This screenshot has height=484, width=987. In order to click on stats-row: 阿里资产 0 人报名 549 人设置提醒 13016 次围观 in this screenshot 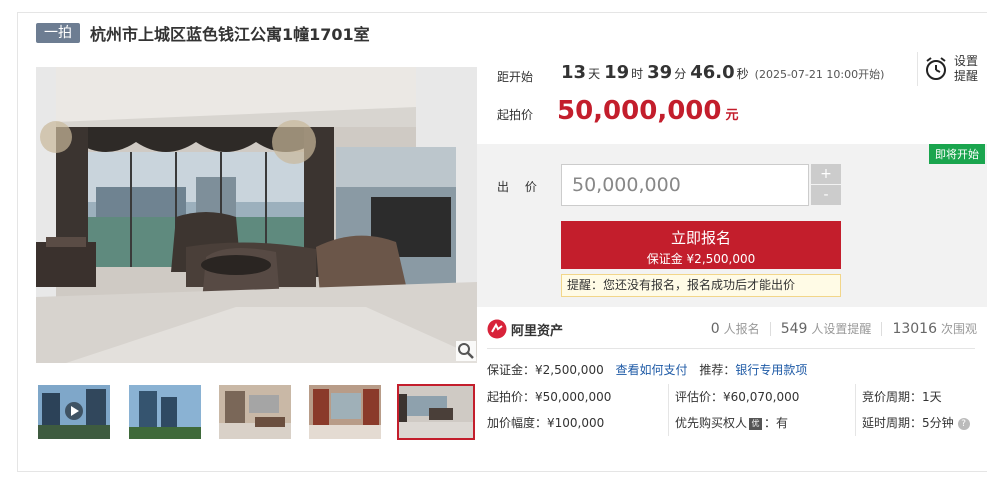, I will do `click(732, 329)`.